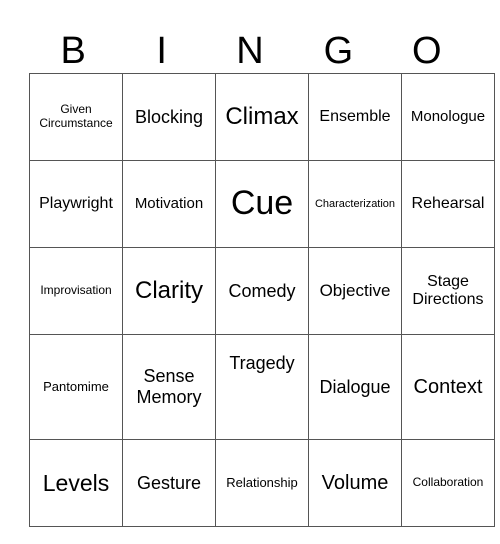 This screenshot has width=500, height=544. I want to click on bingo-cell: Levels, so click(76, 483).